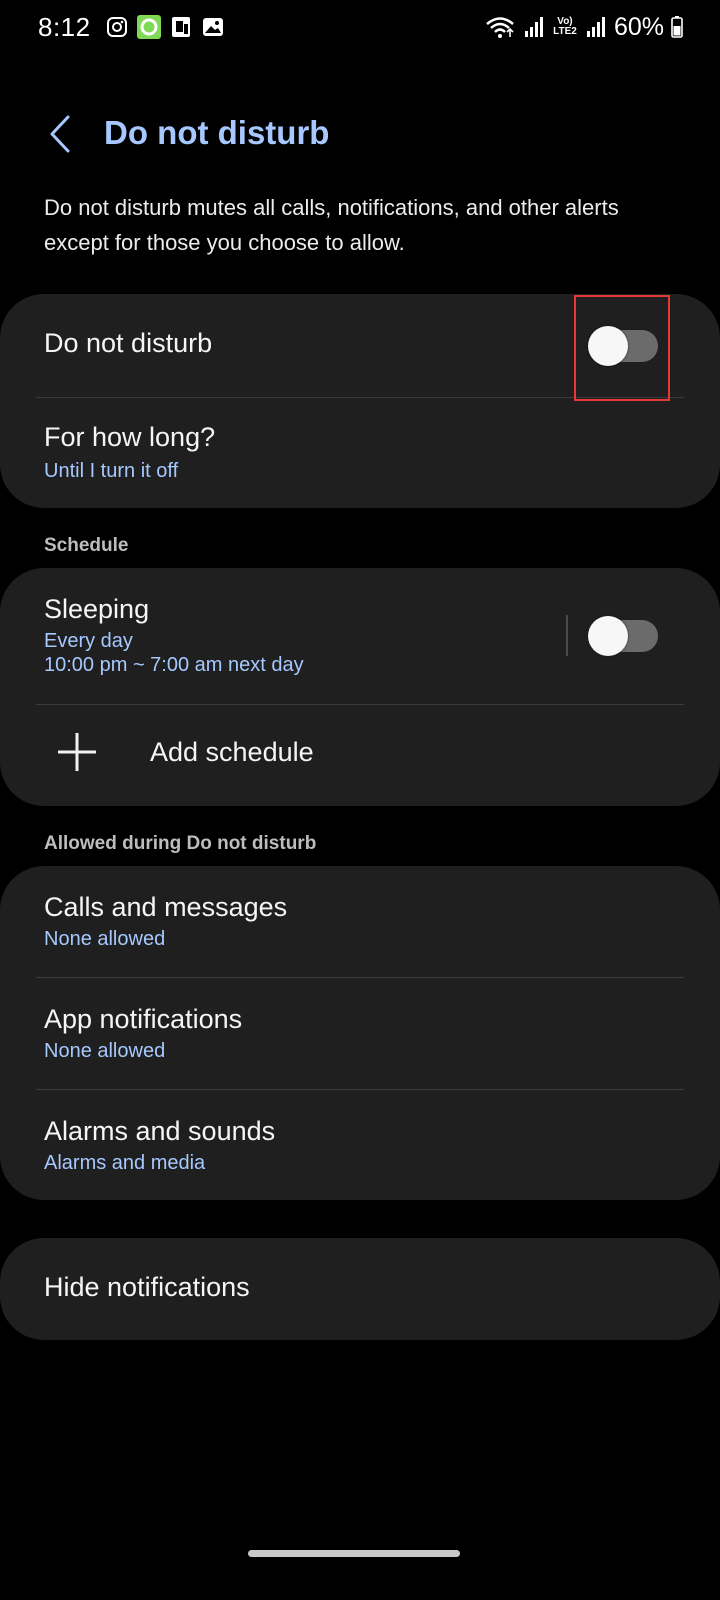  I want to click on phone-sync-icon, so click(181, 27).